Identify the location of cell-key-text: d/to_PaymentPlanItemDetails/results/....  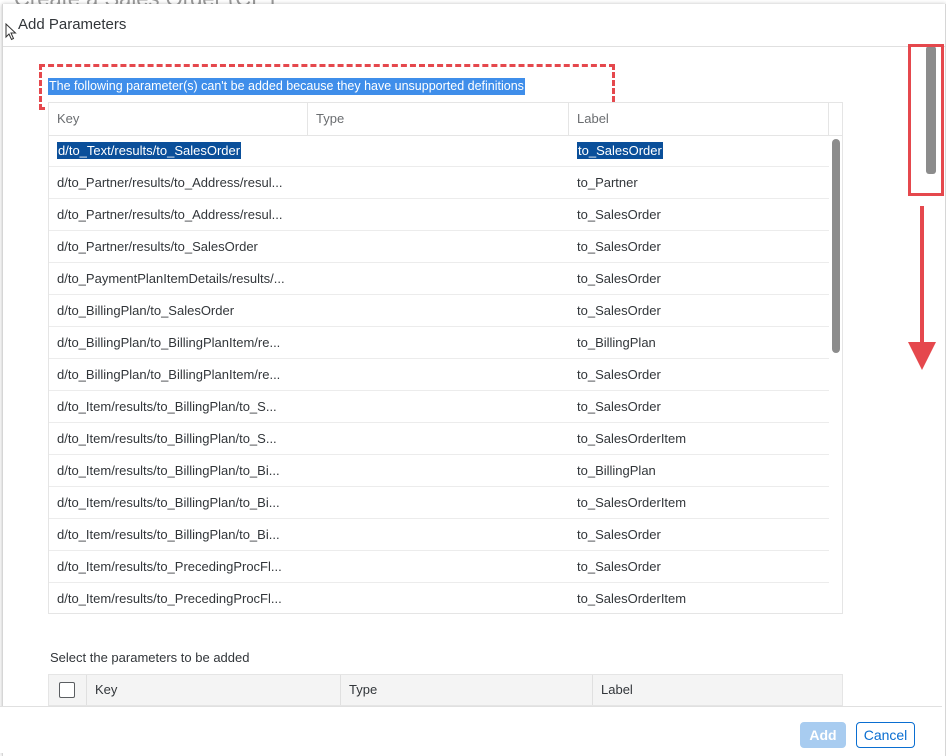
(171, 278).